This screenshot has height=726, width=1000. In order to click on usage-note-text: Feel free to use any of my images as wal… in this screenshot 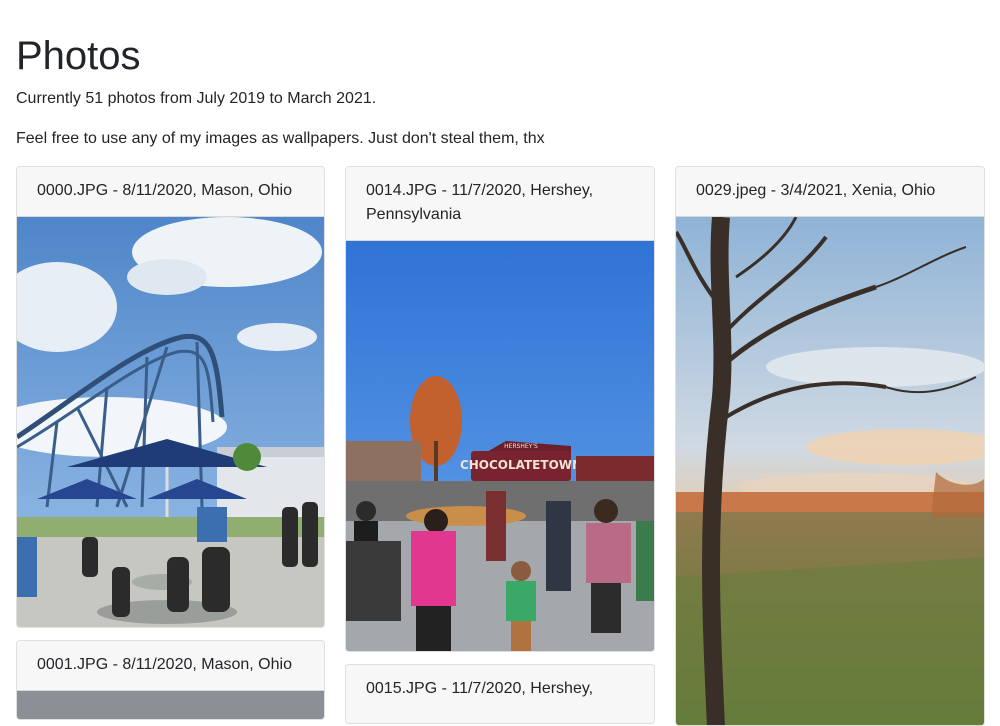, I will do `click(280, 138)`.